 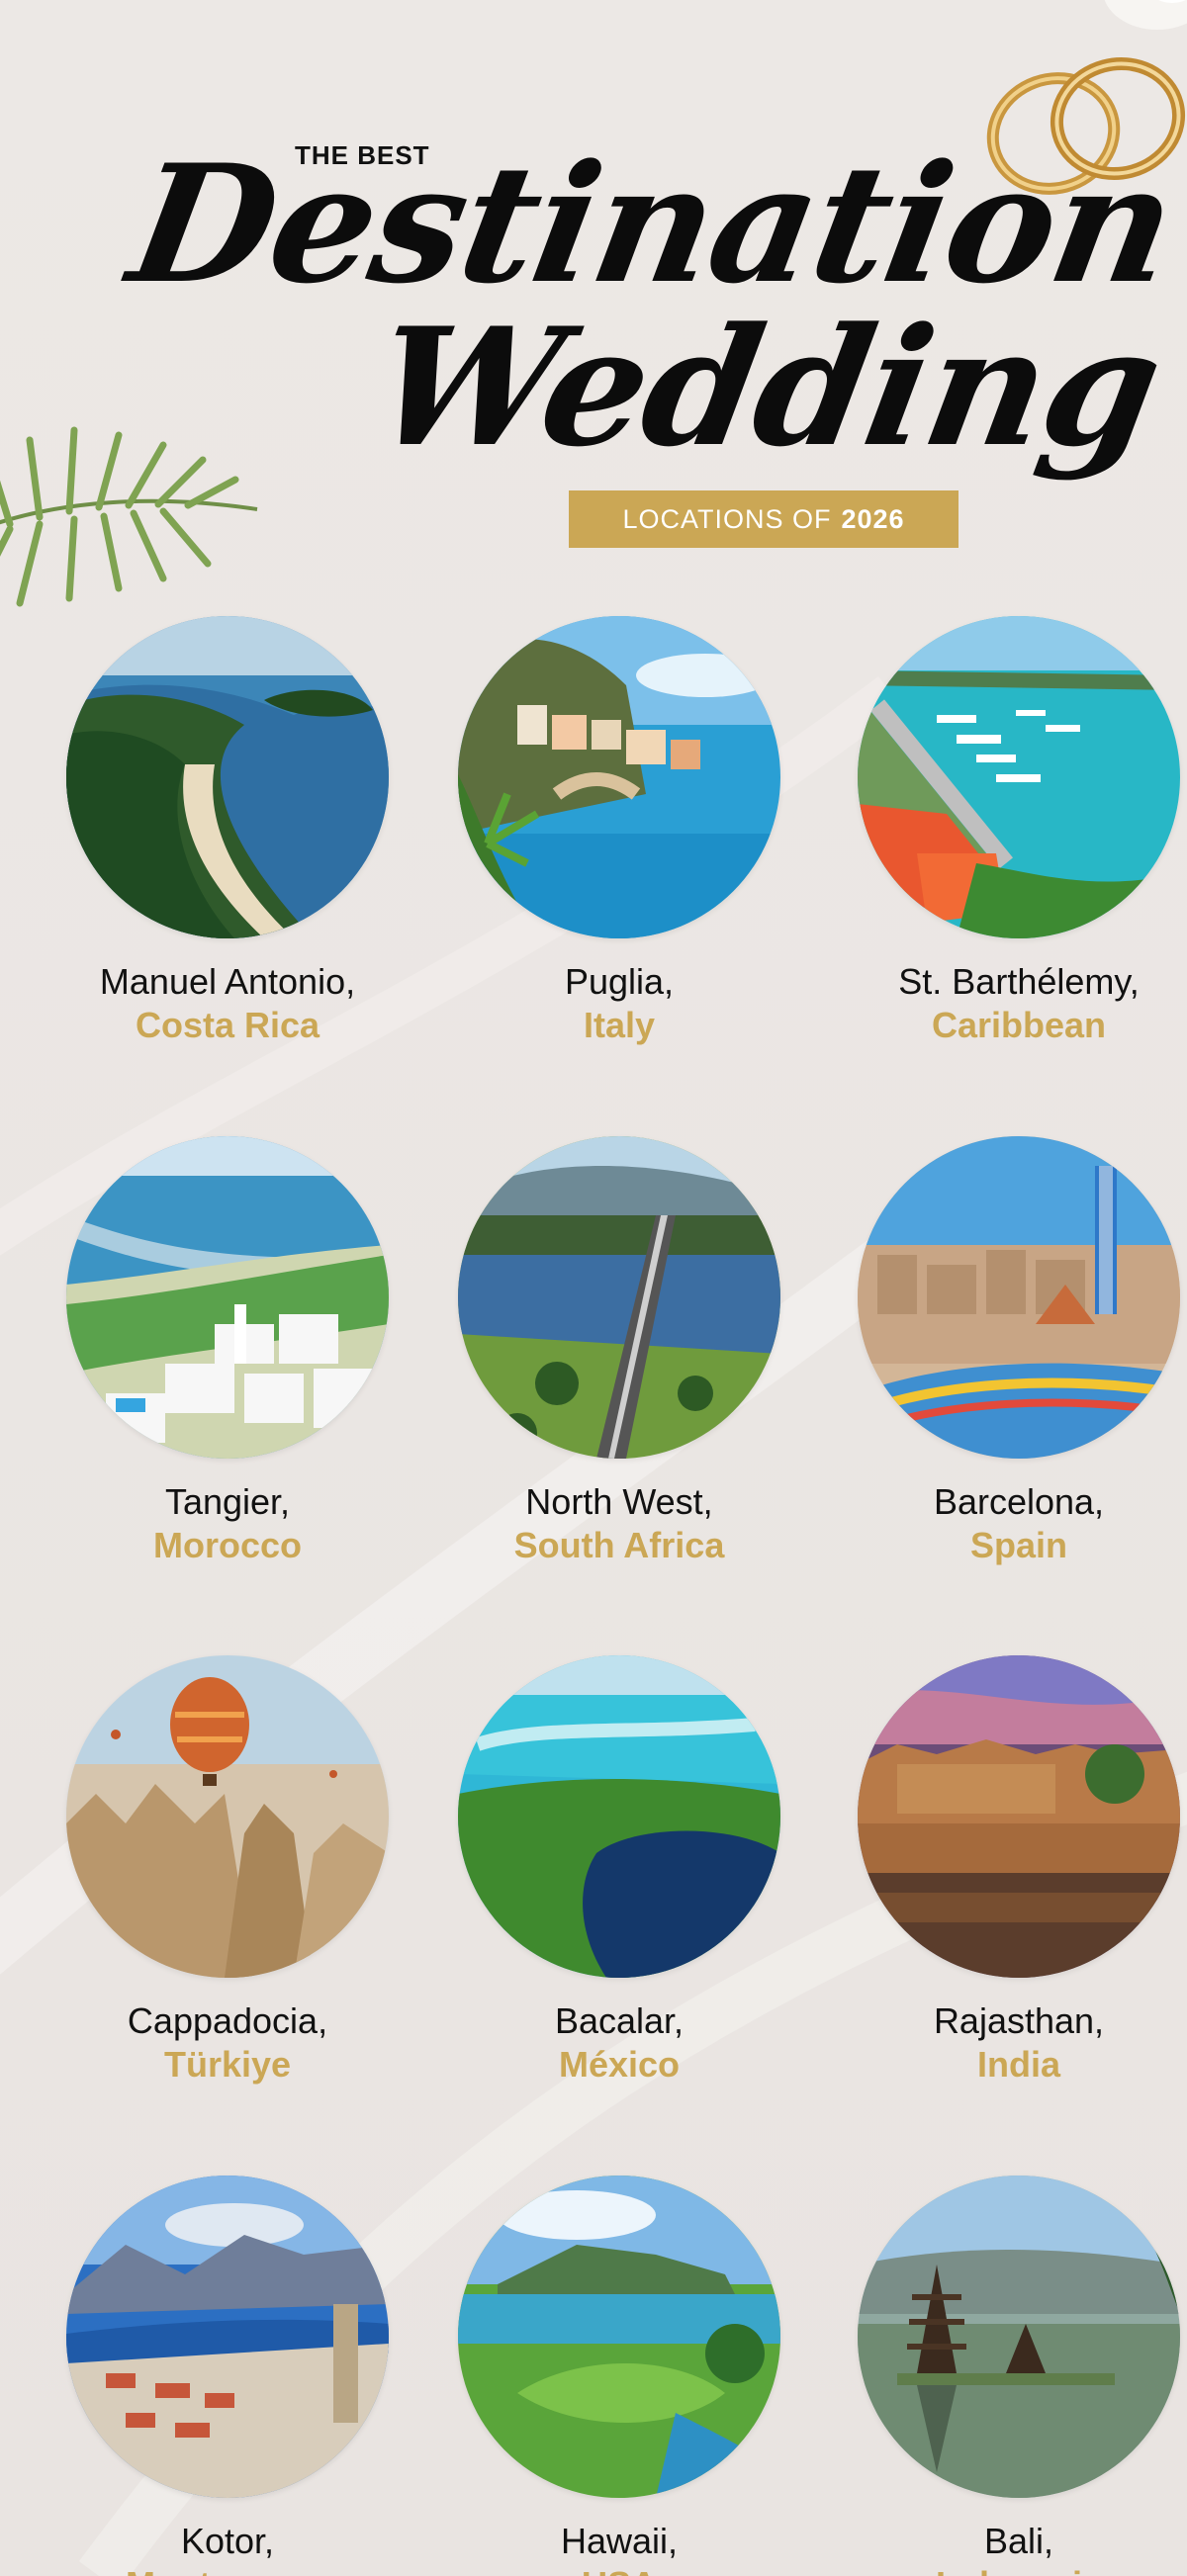 What do you see at coordinates (227, 1501) in the screenshot?
I see `destination-city: Tangier,` at bounding box center [227, 1501].